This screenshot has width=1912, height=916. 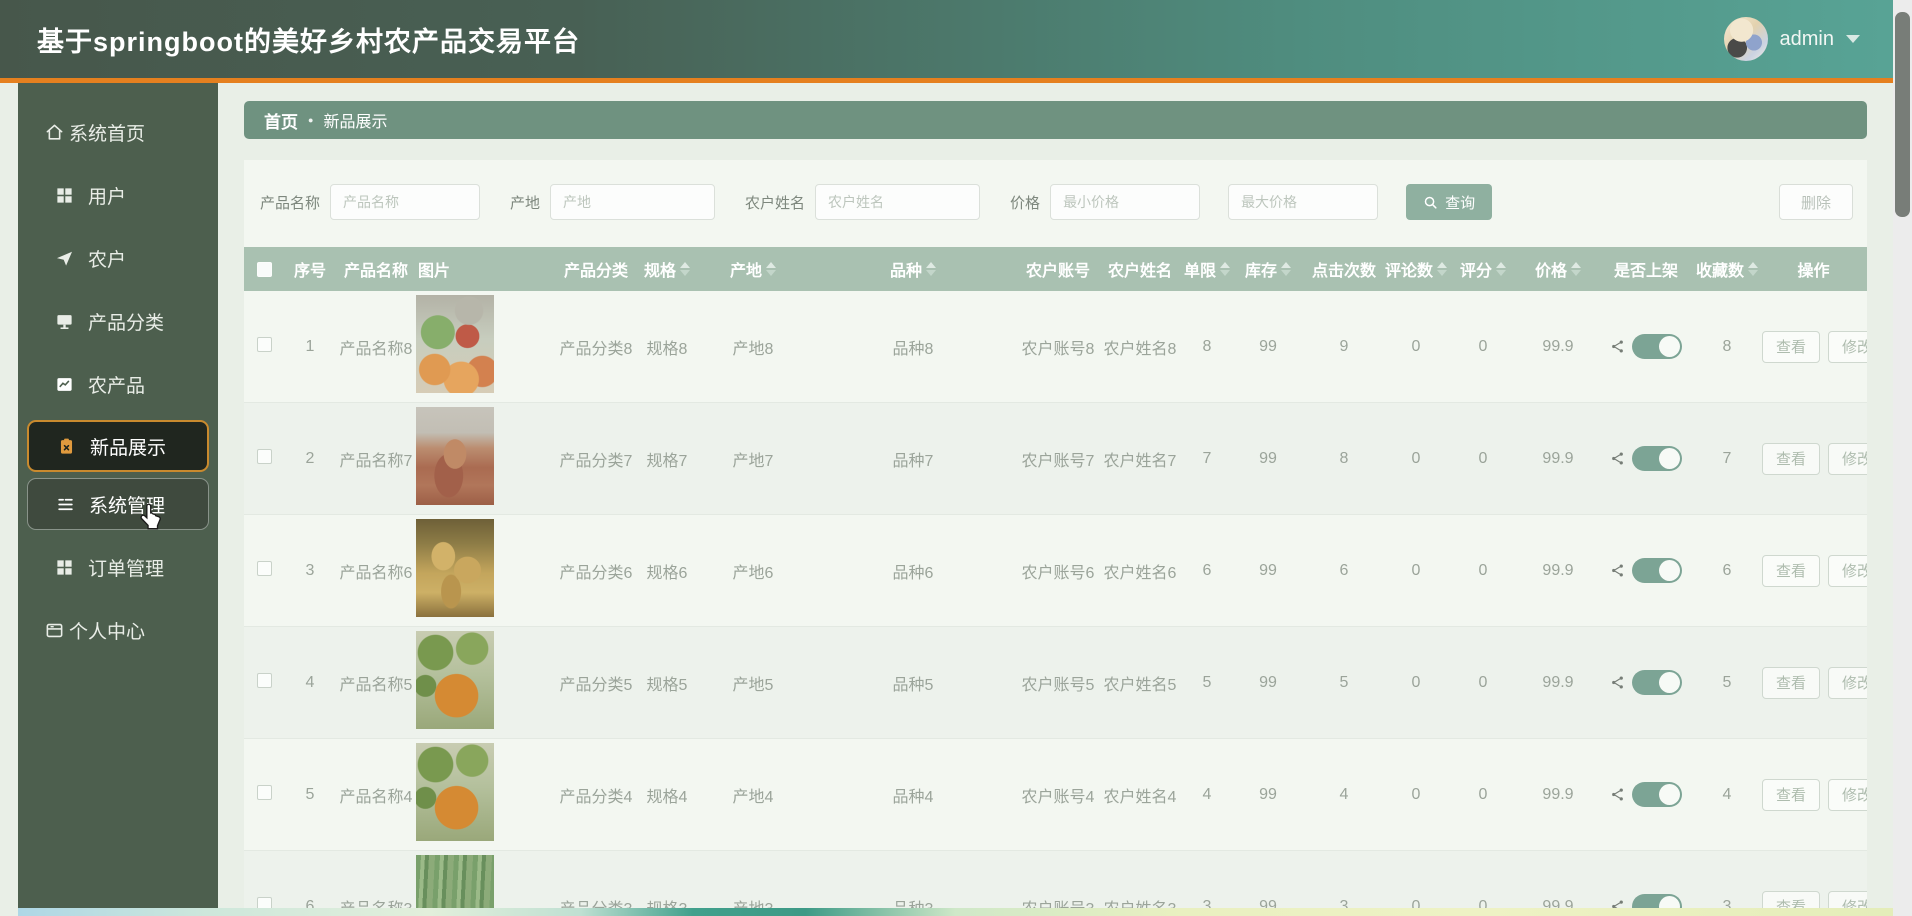 What do you see at coordinates (1430, 202) in the screenshot?
I see `search-icon` at bounding box center [1430, 202].